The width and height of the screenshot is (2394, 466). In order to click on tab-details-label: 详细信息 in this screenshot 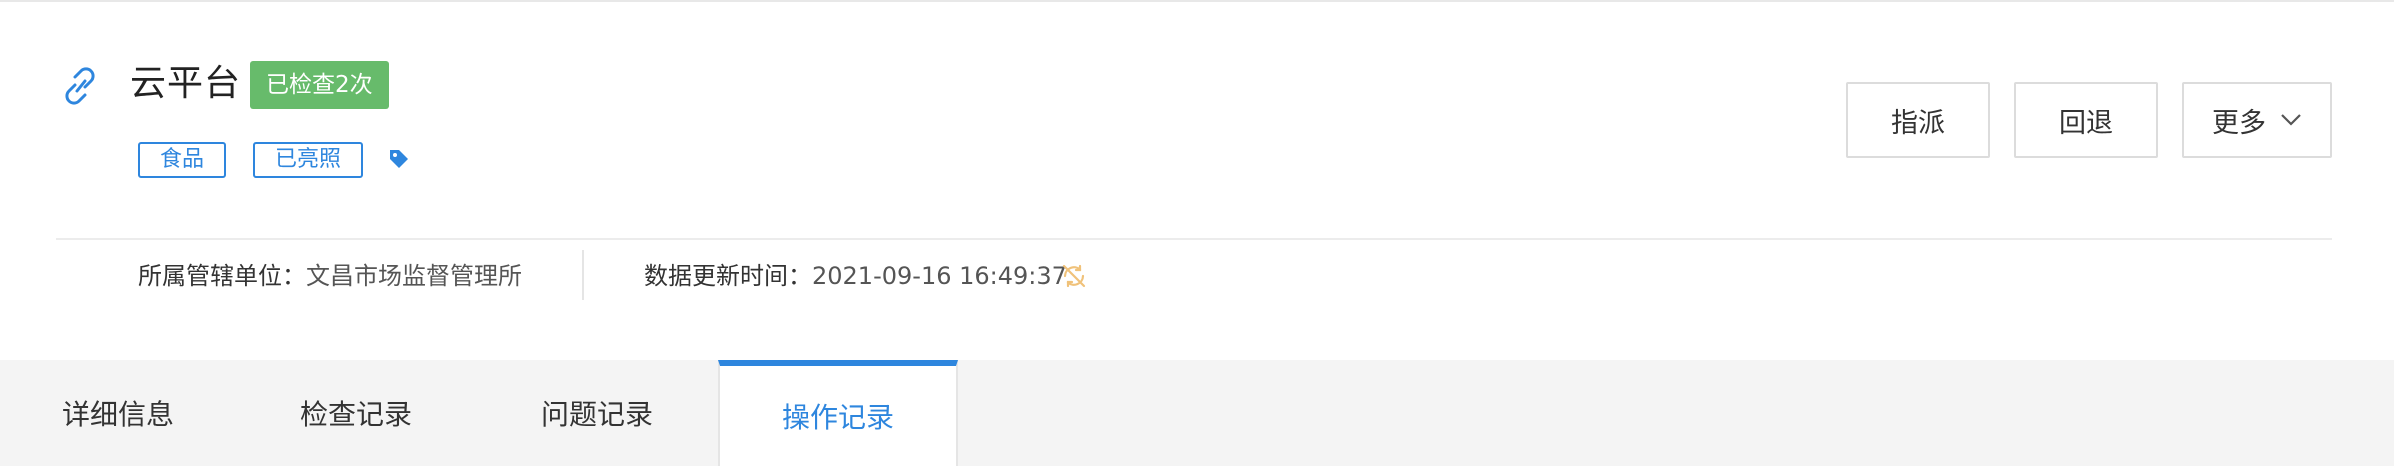, I will do `click(117, 414)`.